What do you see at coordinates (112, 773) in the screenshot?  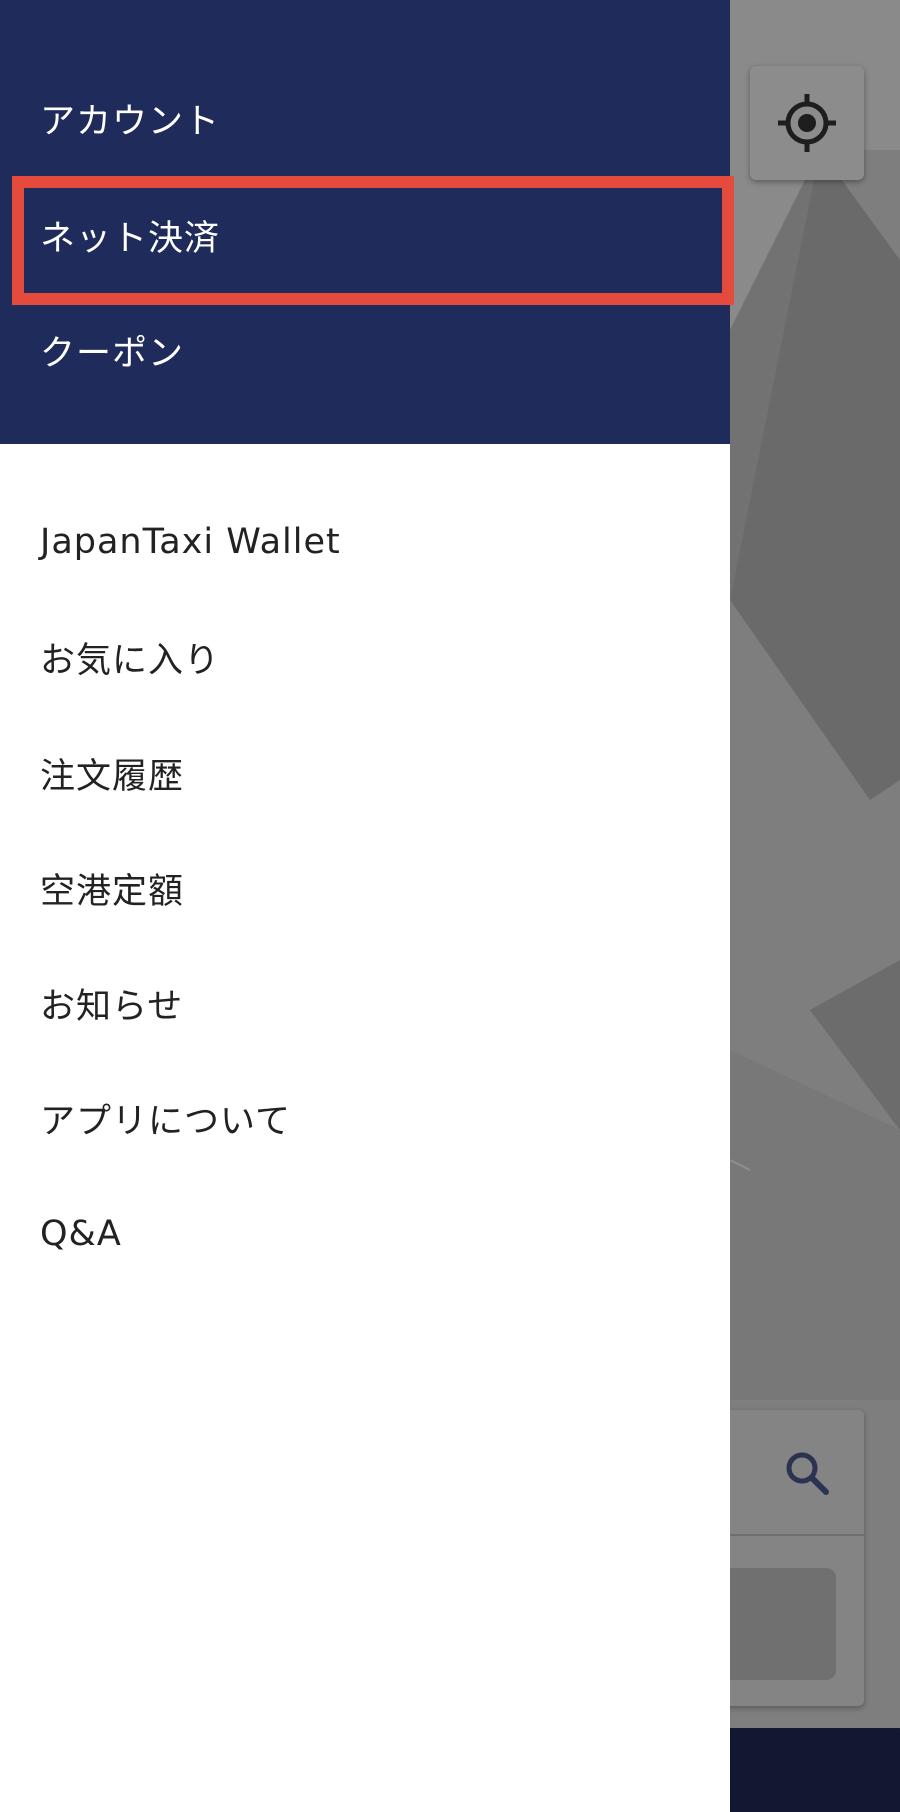 I see `menu-item-order-history: 注文履歴` at bounding box center [112, 773].